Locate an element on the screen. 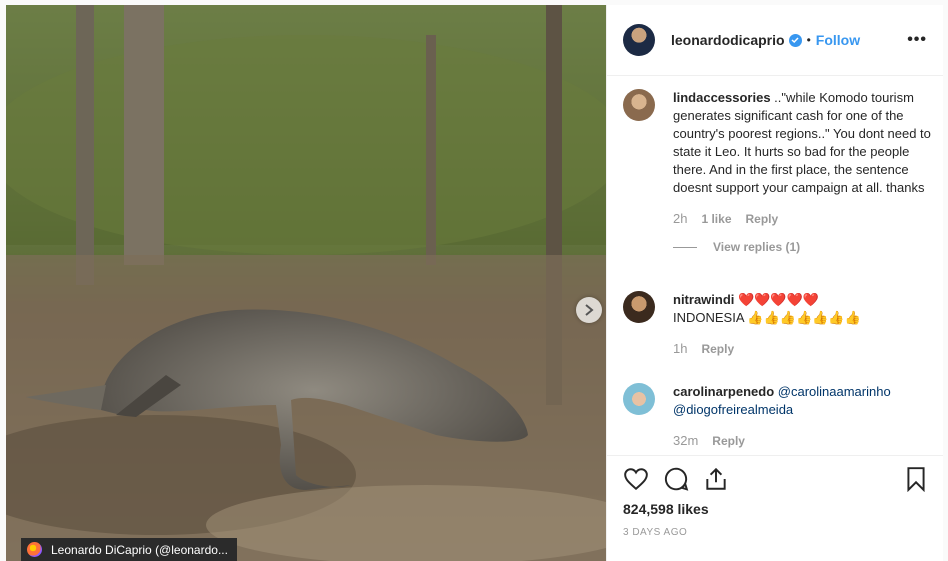  post-date: 3 DAYS AGO is located at coordinates (655, 532).